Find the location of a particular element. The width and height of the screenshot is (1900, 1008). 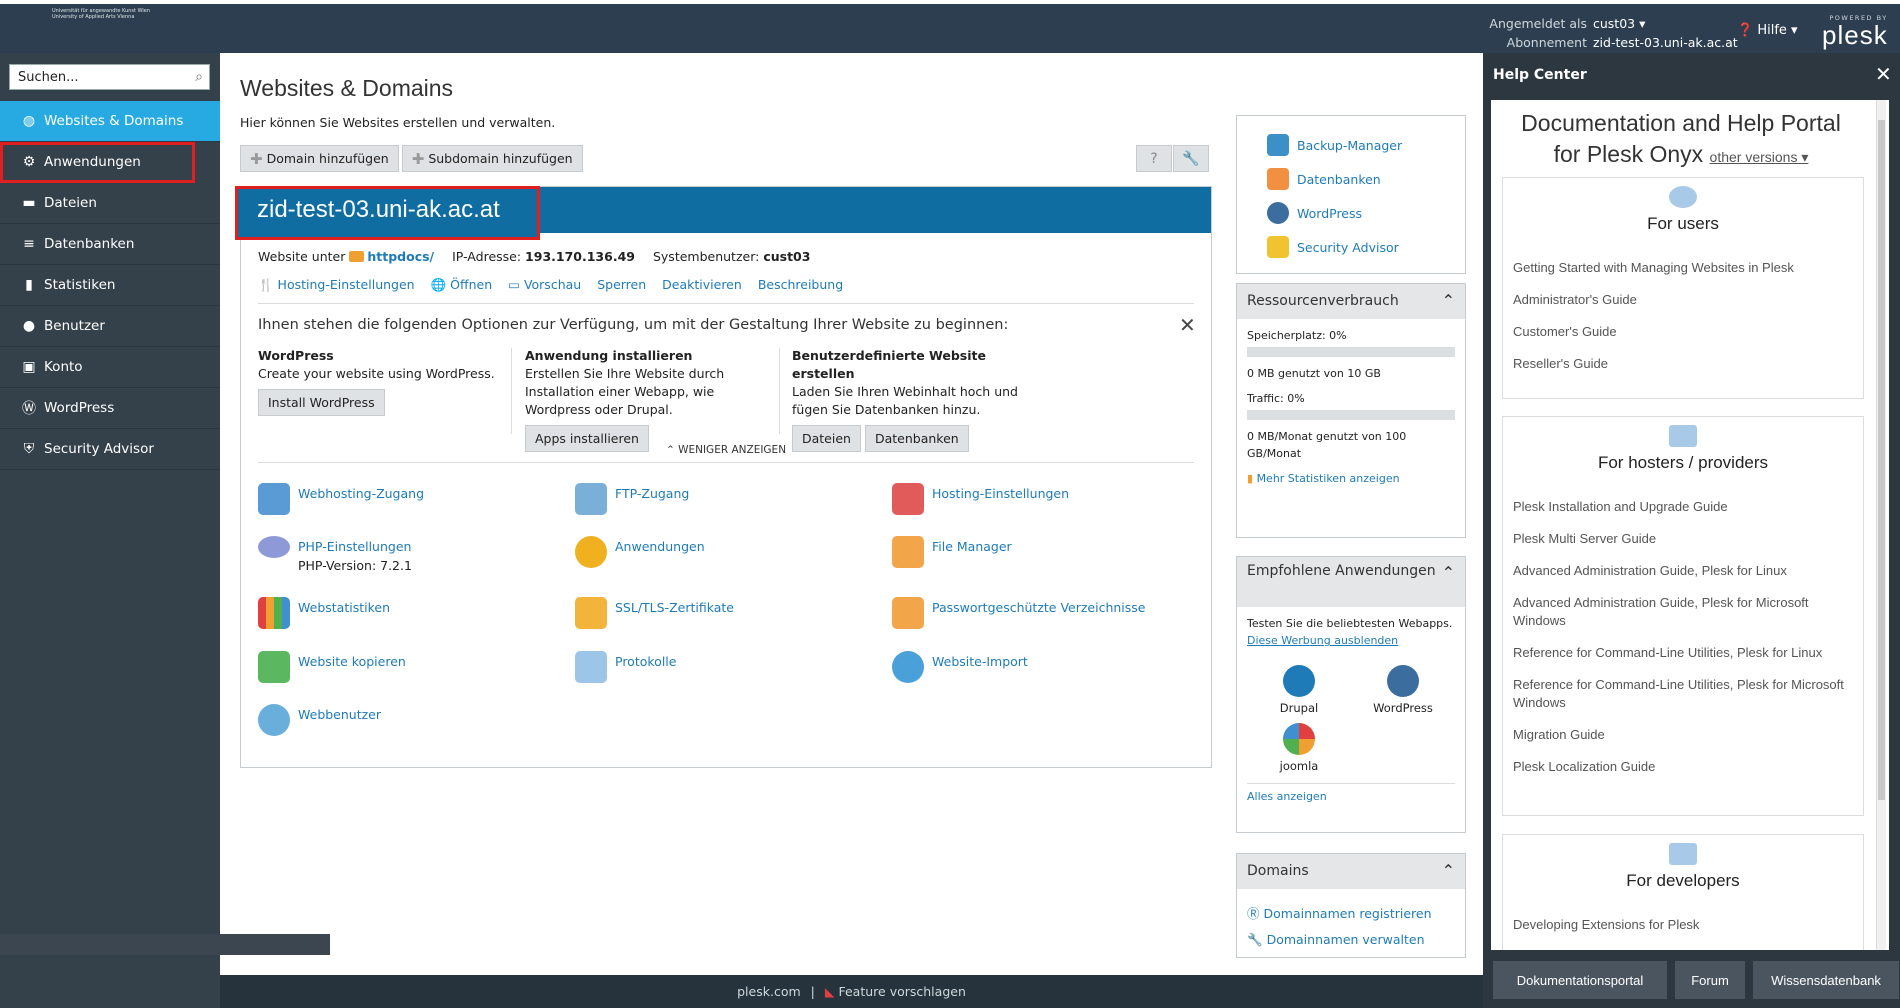

manage-domain-link: 🔧 Domainnamen verwalten is located at coordinates (1351, 940).